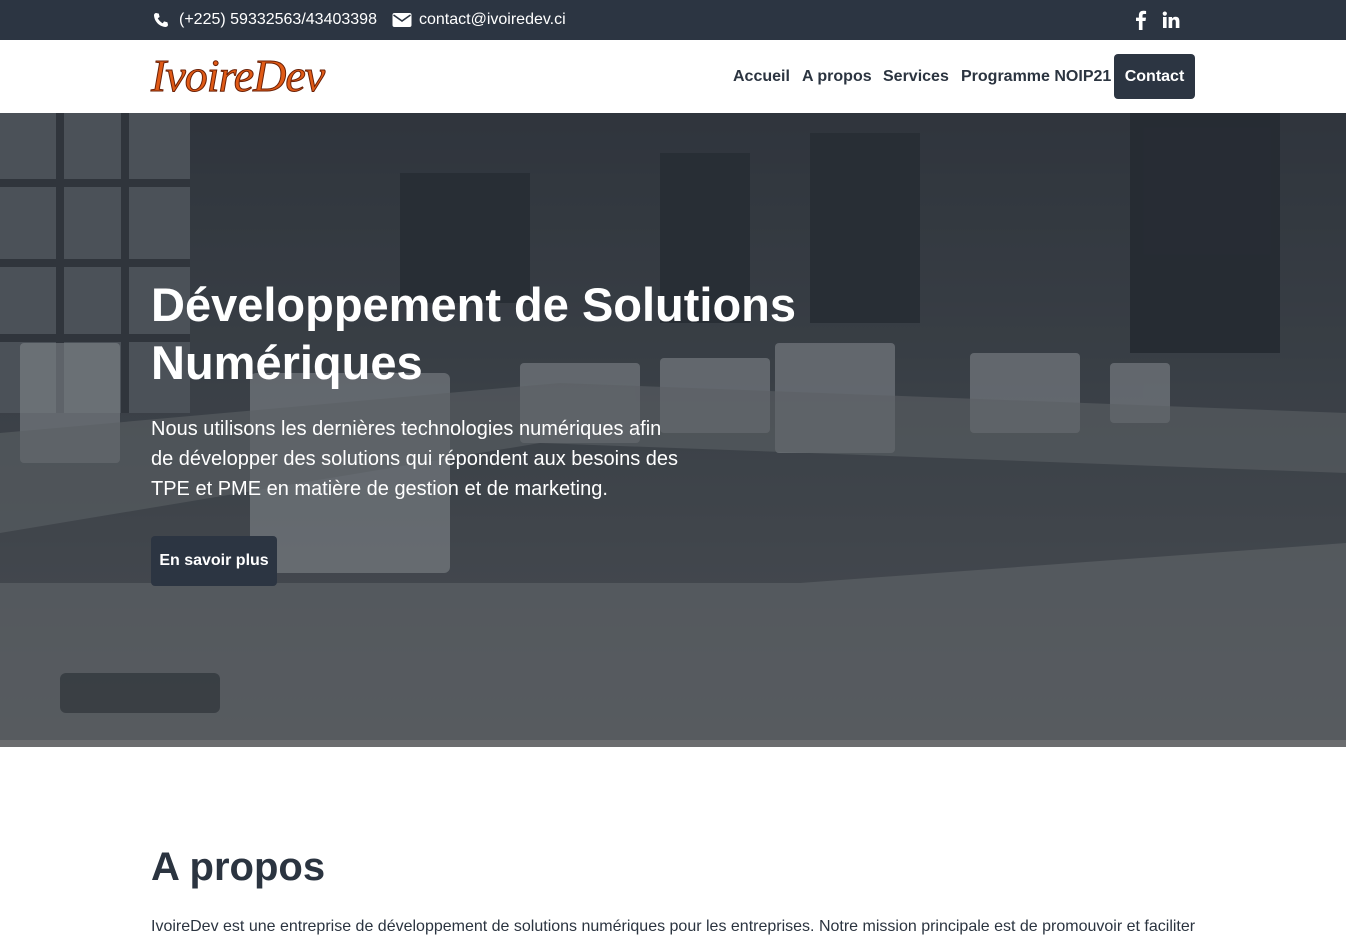 This screenshot has height=939, width=1346. I want to click on logo: IvoireDev, so click(238, 76).